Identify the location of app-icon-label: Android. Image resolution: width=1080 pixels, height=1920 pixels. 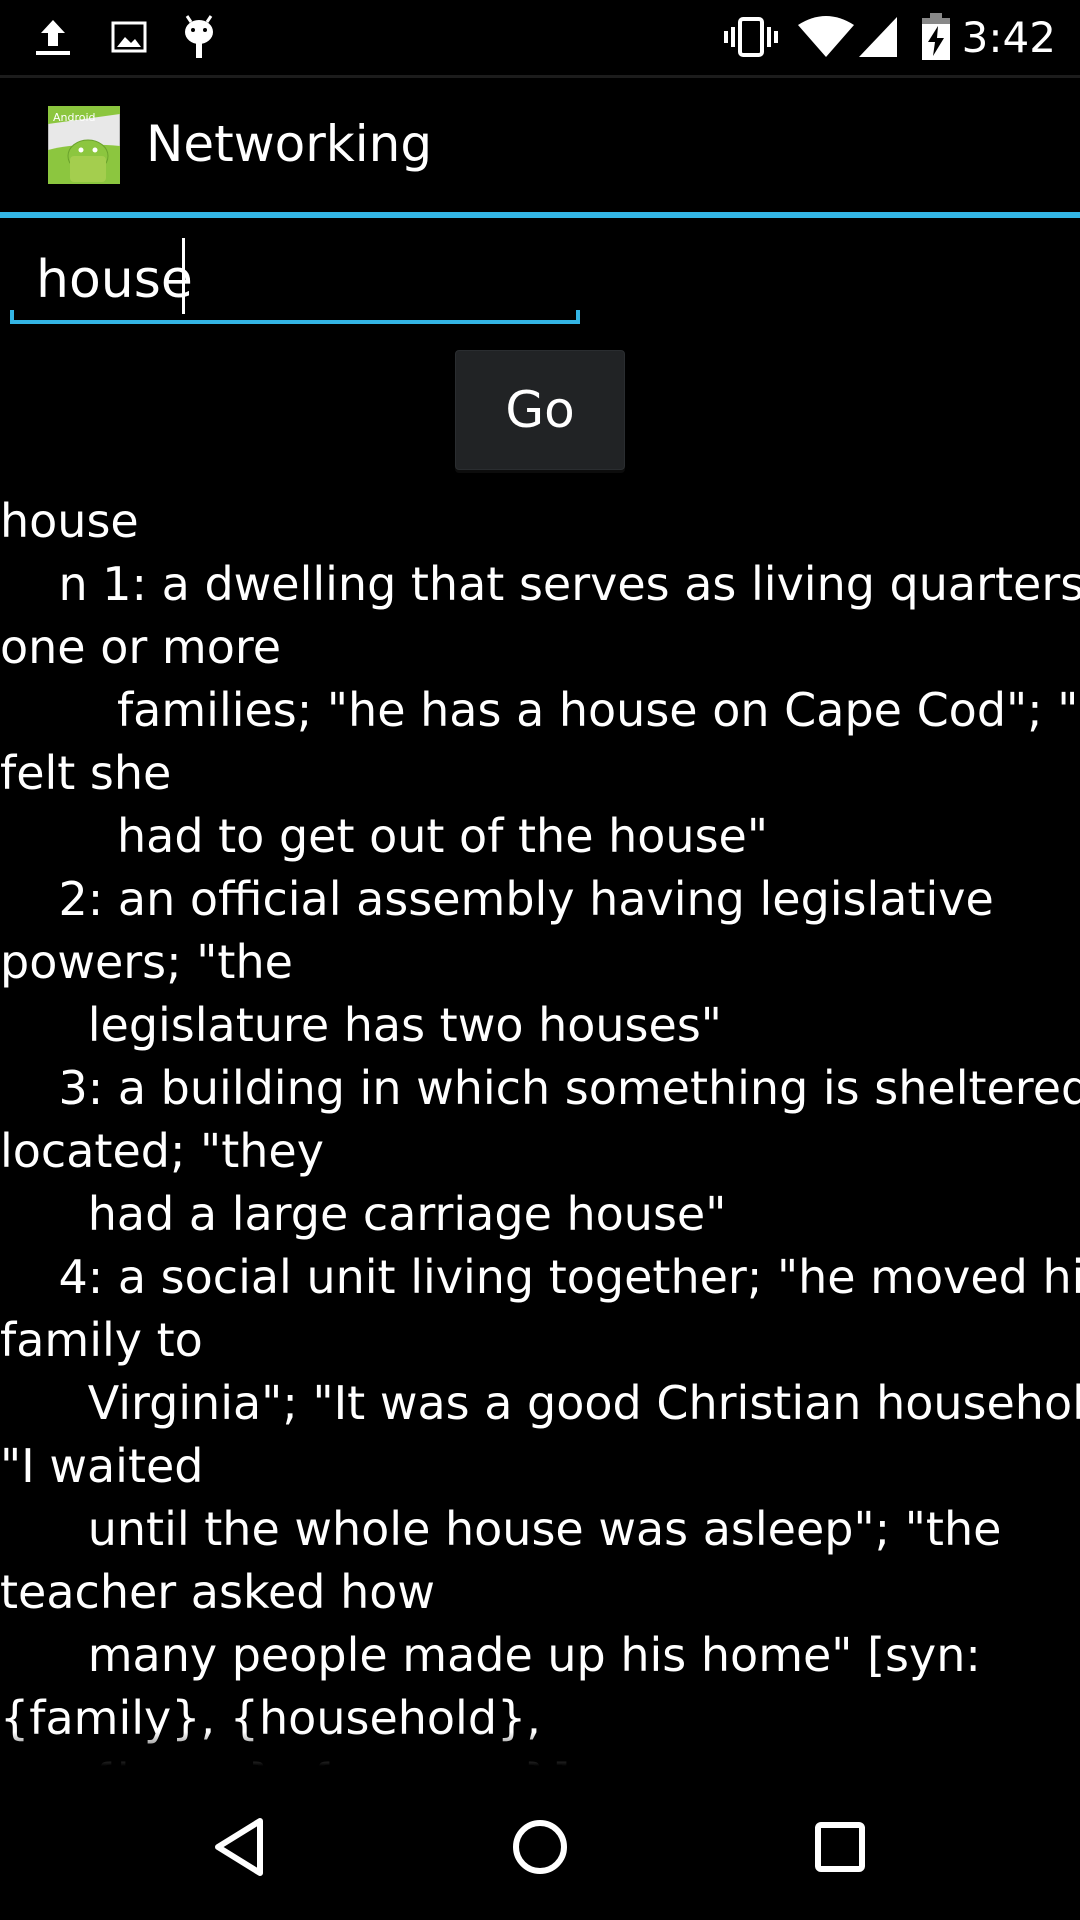
(74, 117).